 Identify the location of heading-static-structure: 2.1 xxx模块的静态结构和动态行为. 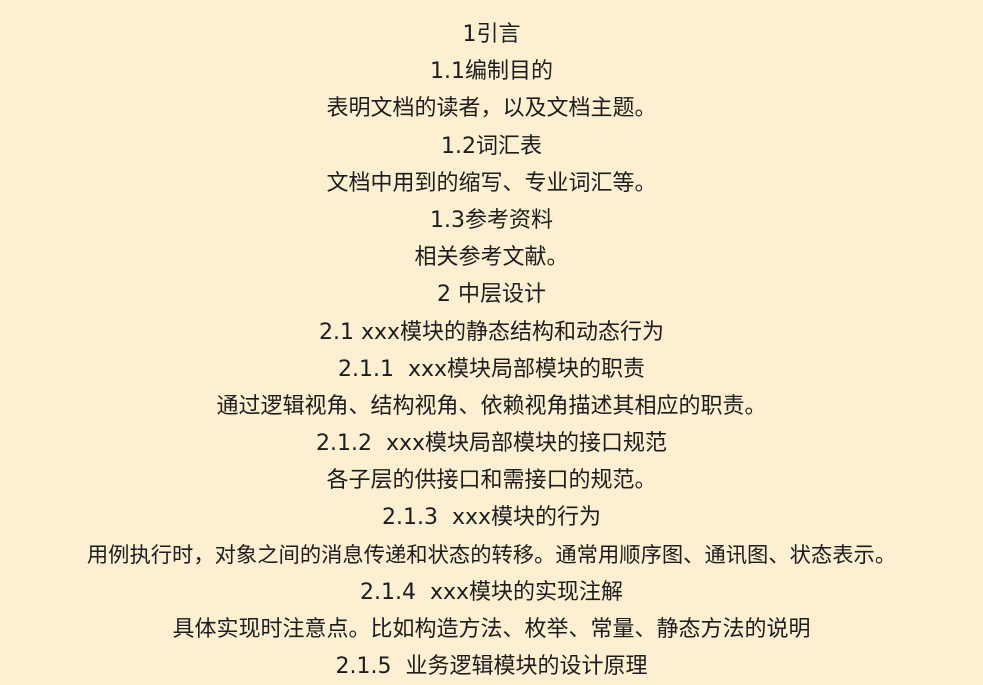
(491, 332).